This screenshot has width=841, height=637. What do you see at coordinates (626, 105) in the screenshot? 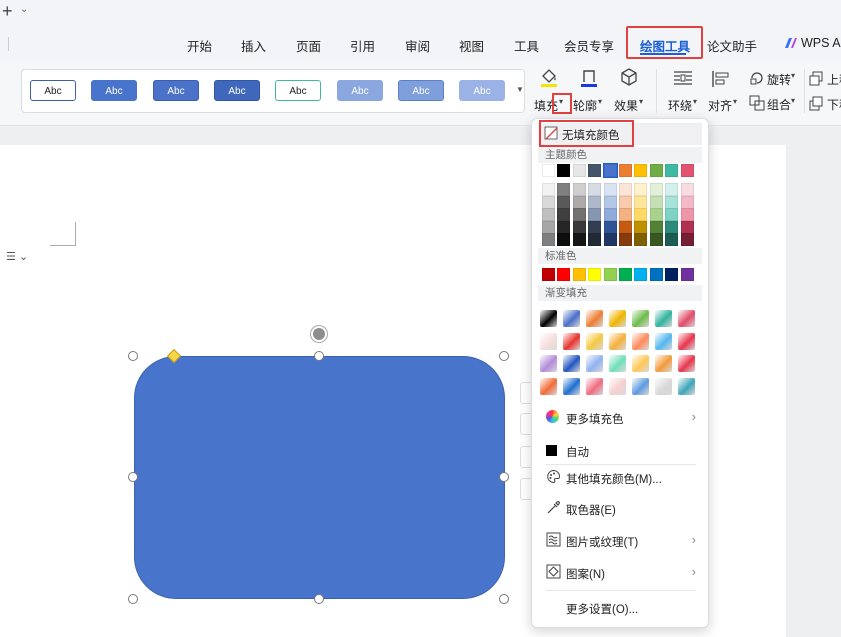
I see `effects-label: 效果` at bounding box center [626, 105].